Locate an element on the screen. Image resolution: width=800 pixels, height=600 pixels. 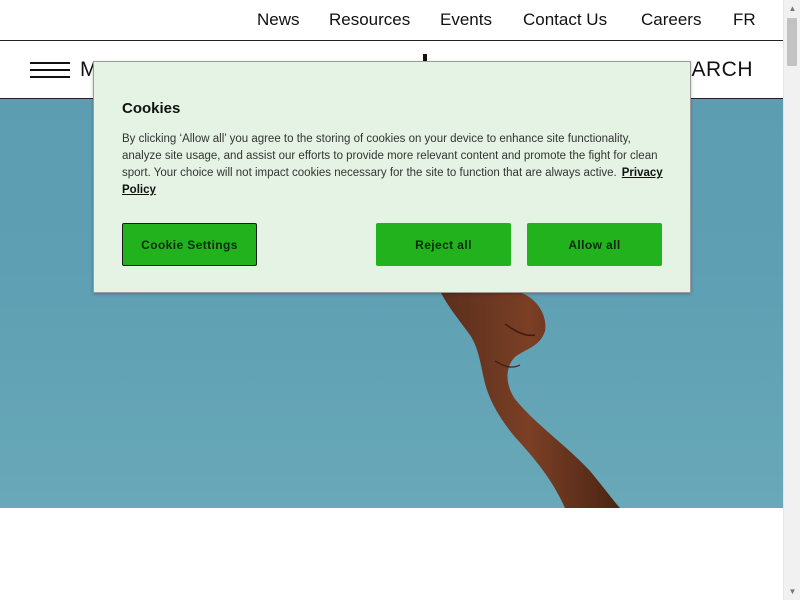
top-nav-careers: Careers is located at coordinates (671, 20).